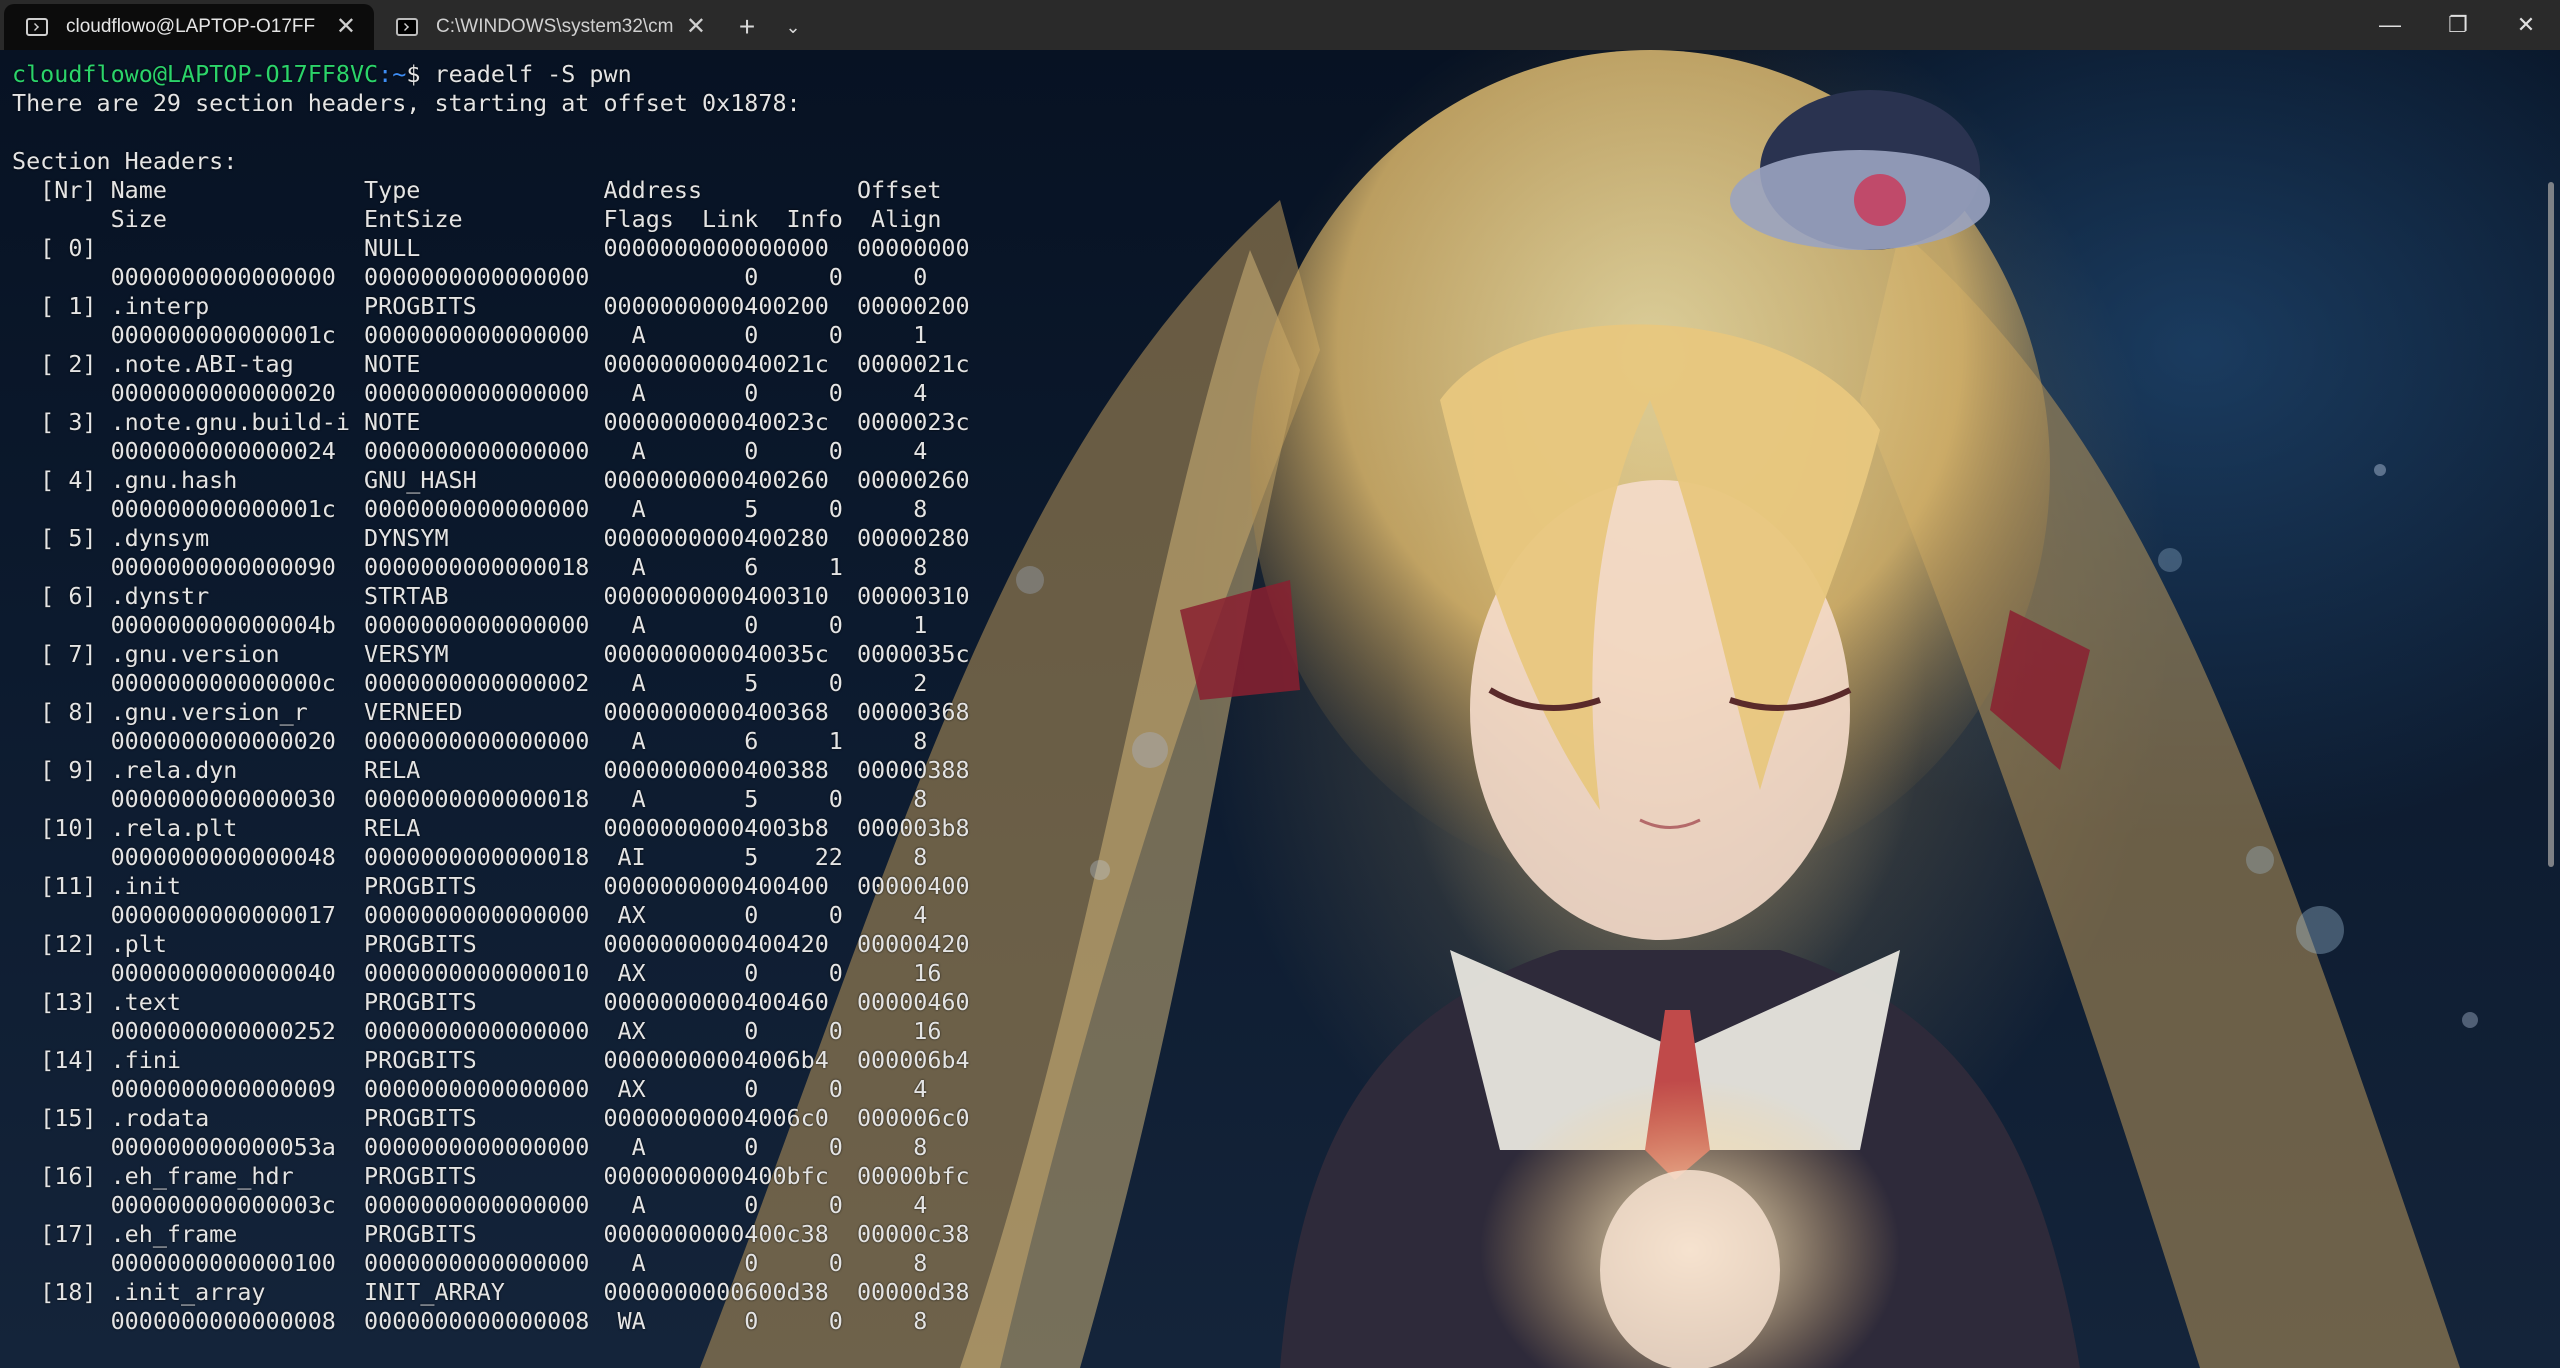  What do you see at coordinates (477, 190) in the screenshot?
I see `output-line: [Nr] Name Type Address Offset` at bounding box center [477, 190].